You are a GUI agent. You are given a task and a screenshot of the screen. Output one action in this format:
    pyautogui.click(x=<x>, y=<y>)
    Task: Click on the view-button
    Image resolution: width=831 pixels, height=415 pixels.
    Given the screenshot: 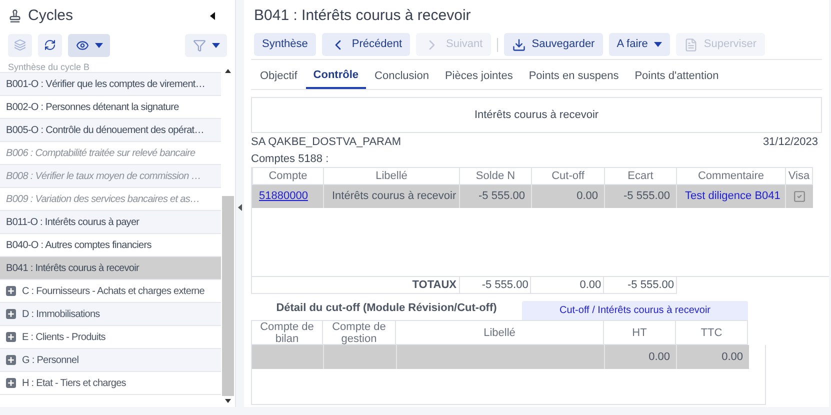 What is the action you would take?
    pyautogui.click(x=89, y=45)
    